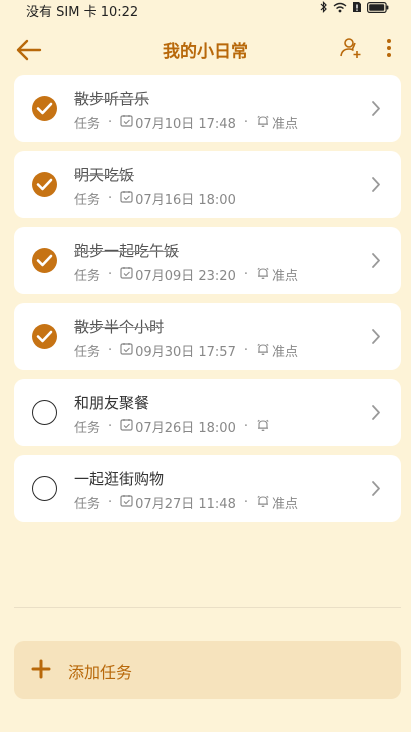  What do you see at coordinates (205, 10) in the screenshot?
I see `status-bar: 没有 SIM 卡 10:22` at bounding box center [205, 10].